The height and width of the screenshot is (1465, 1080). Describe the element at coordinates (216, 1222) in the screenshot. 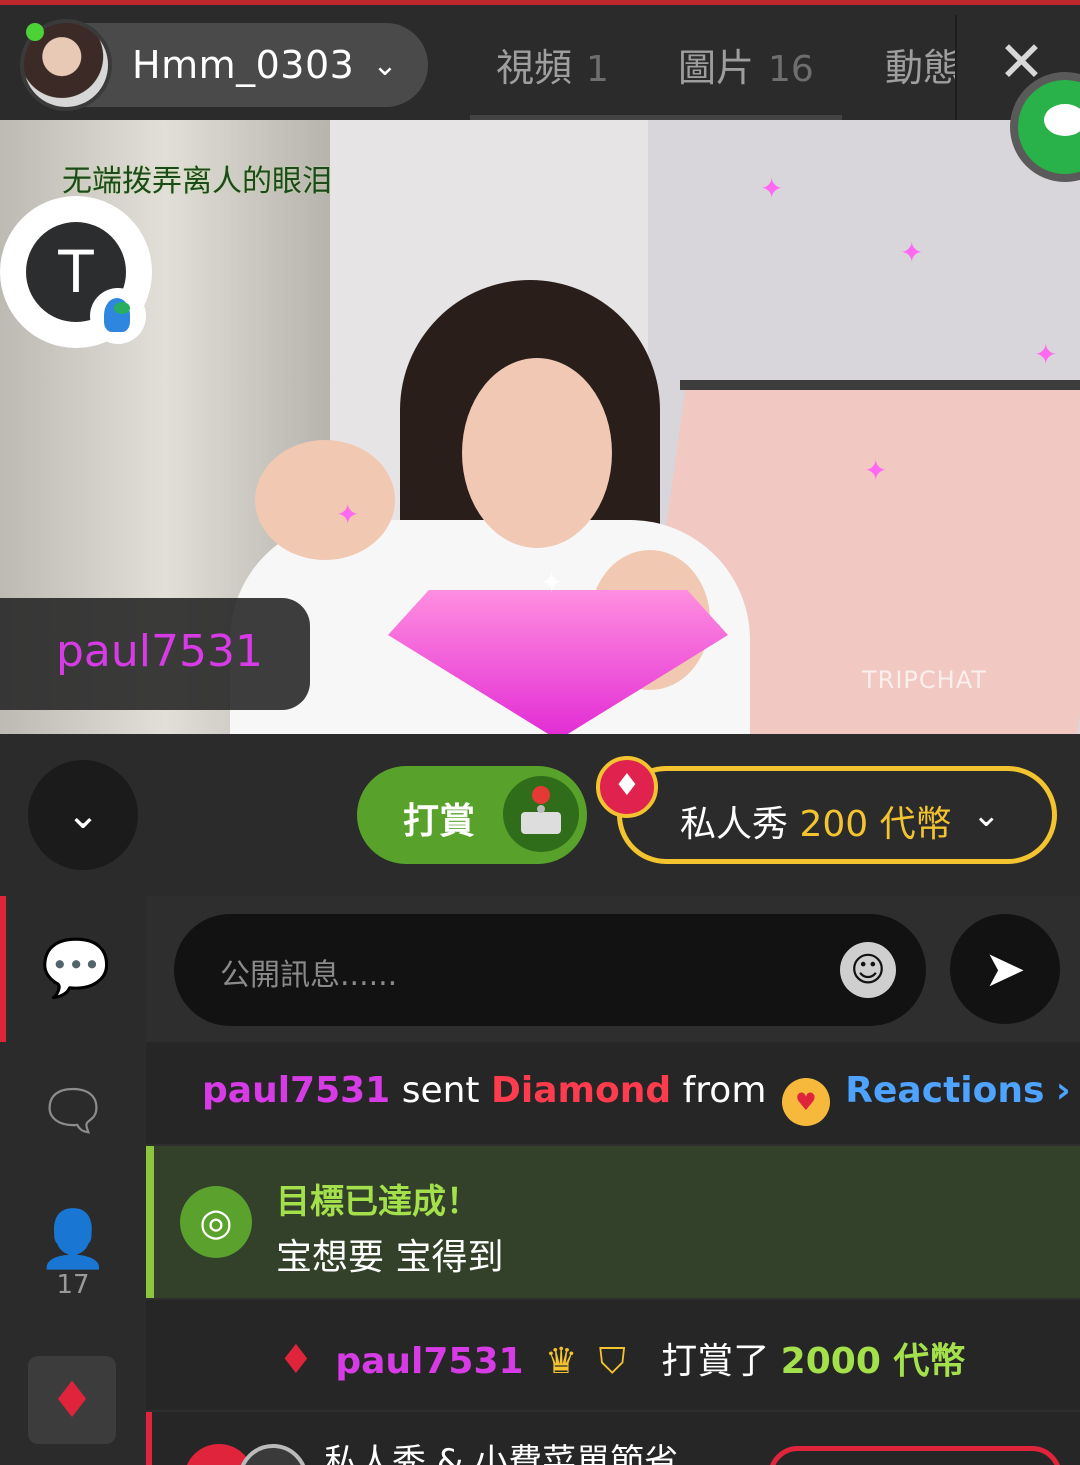

I see `target-icon: ◎` at that location.